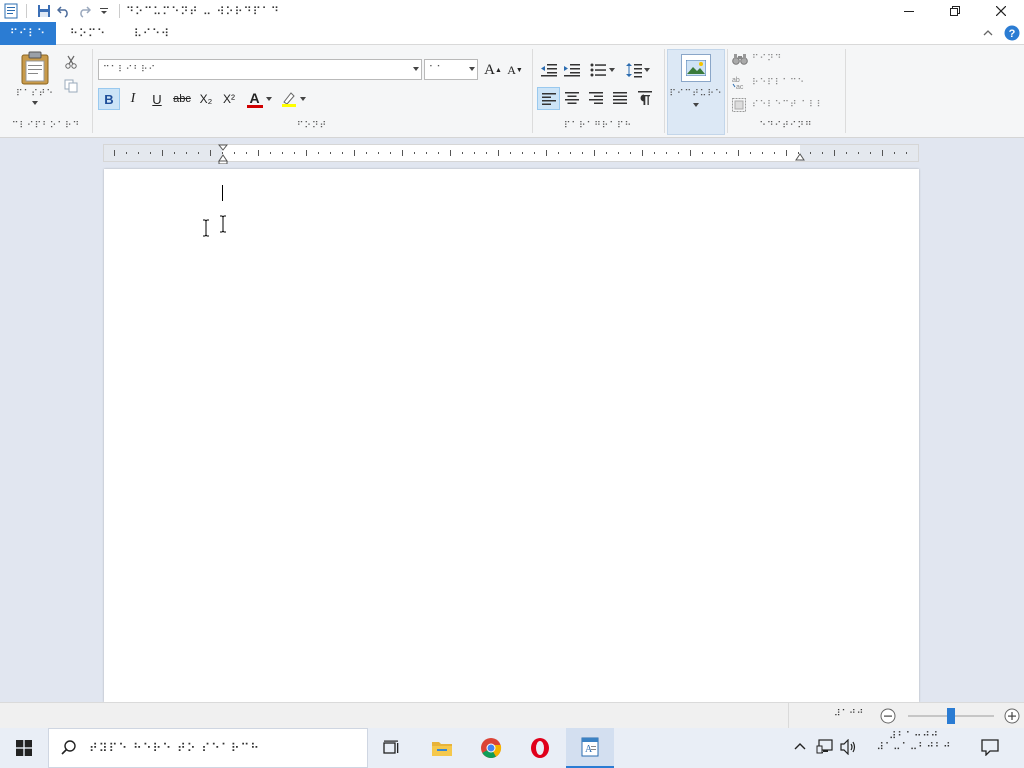 The image size is (1024, 768). What do you see at coordinates (511, 154) in the screenshot?
I see `horizontal-ruler` at bounding box center [511, 154].